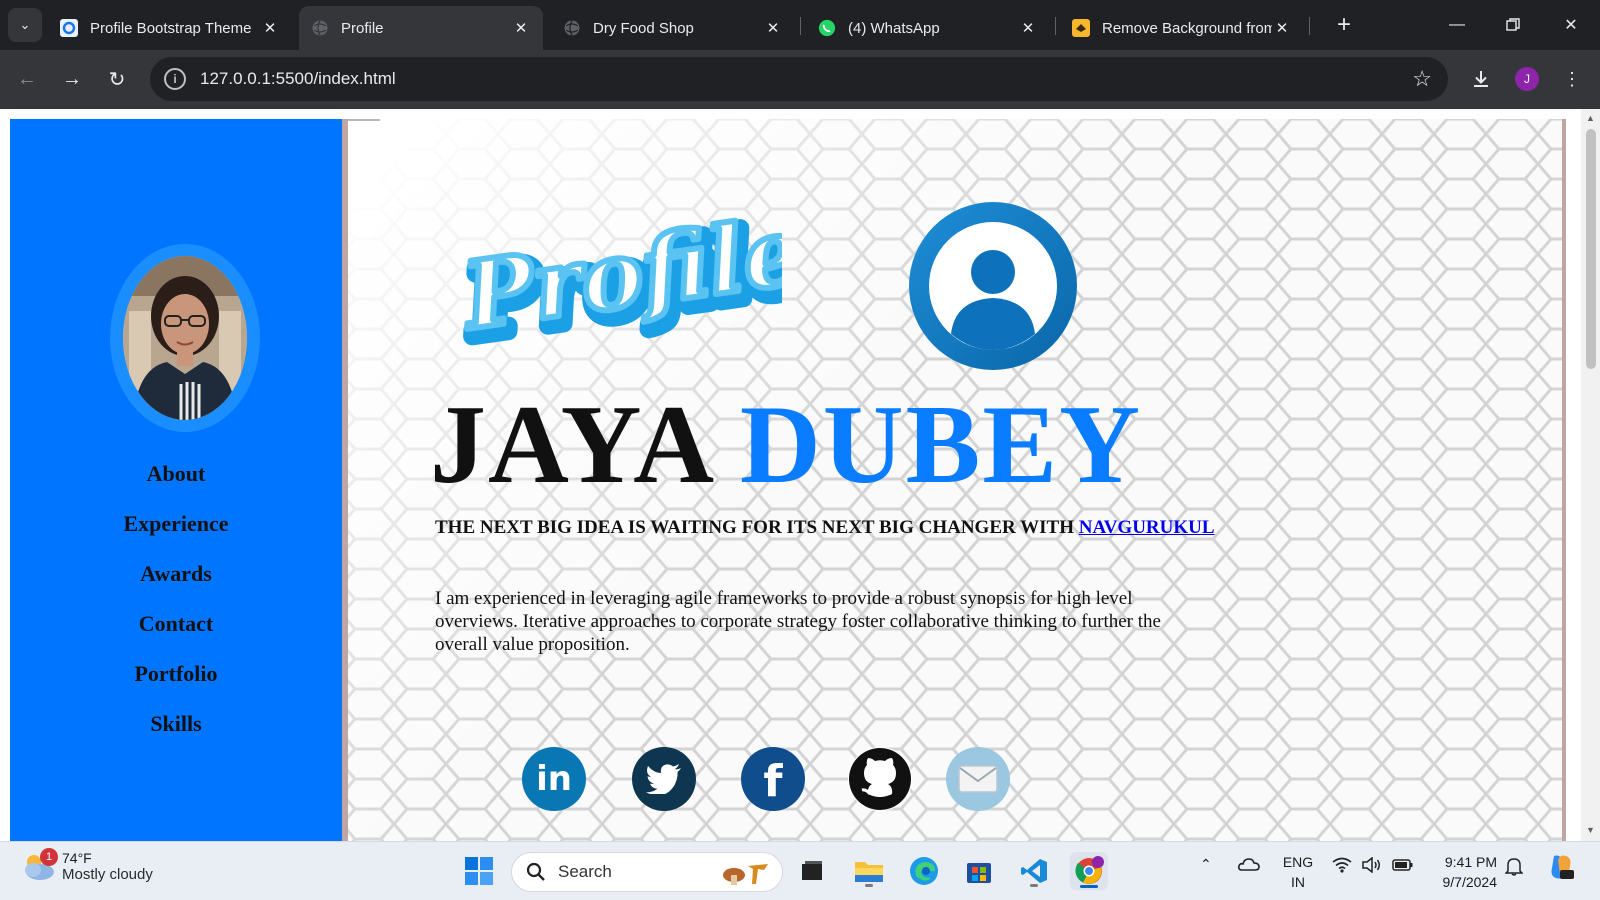 The image size is (1600, 900). I want to click on sidebar-item-contact: Contact, so click(176, 624).